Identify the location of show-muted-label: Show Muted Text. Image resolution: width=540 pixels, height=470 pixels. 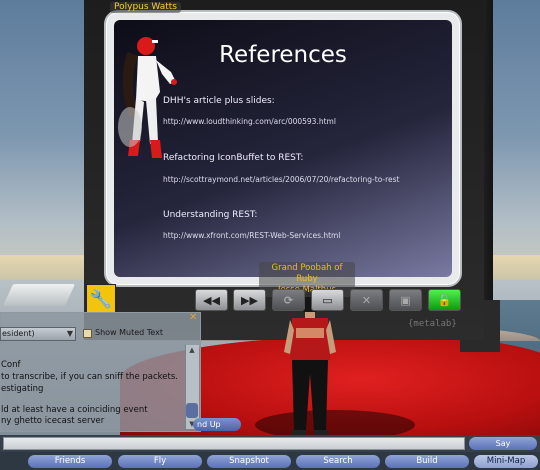
(129, 332).